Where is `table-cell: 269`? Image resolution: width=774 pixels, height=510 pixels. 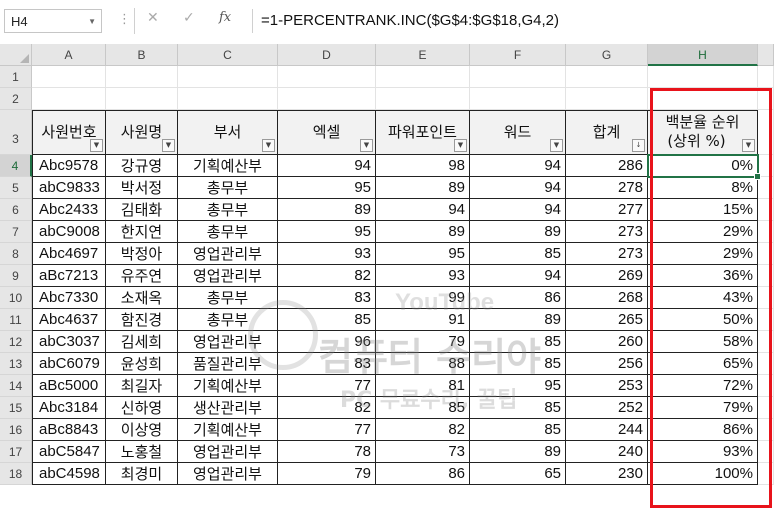 table-cell: 269 is located at coordinates (607, 276).